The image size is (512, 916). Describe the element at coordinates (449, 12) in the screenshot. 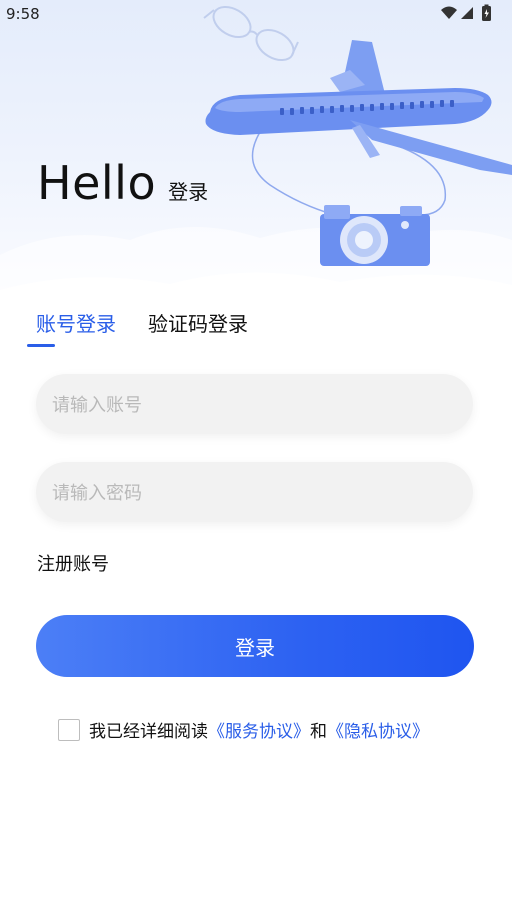

I see `wifi-icon` at that location.